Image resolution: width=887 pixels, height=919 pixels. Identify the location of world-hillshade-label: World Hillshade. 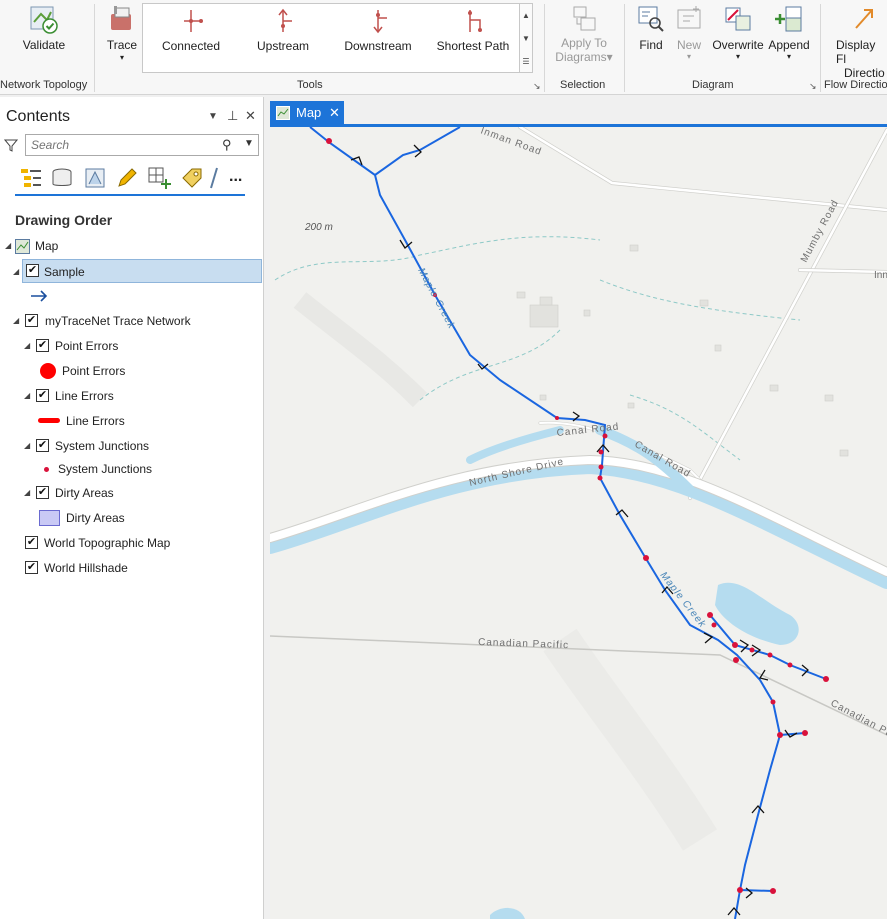
(86, 568).